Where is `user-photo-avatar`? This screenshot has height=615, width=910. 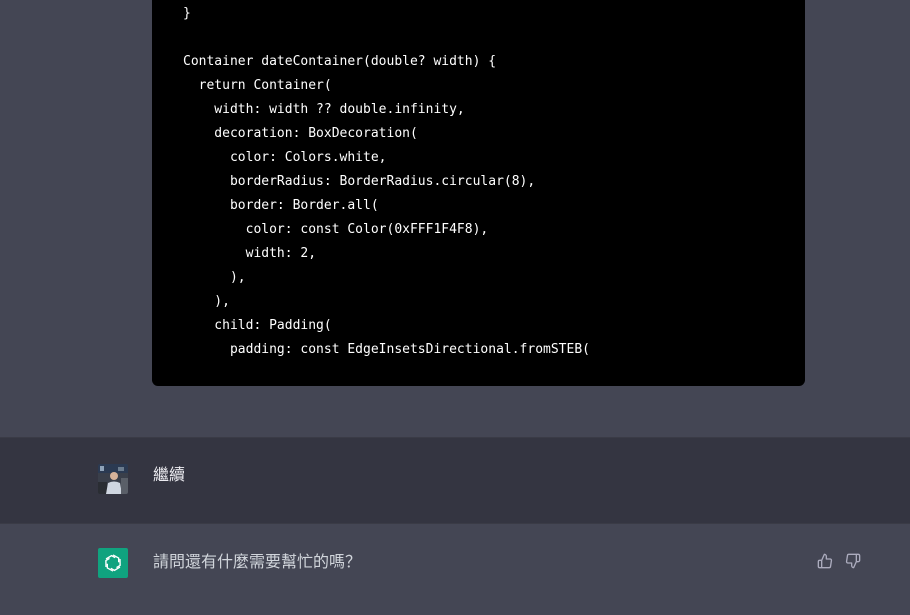 user-photo-avatar is located at coordinates (113, 479).